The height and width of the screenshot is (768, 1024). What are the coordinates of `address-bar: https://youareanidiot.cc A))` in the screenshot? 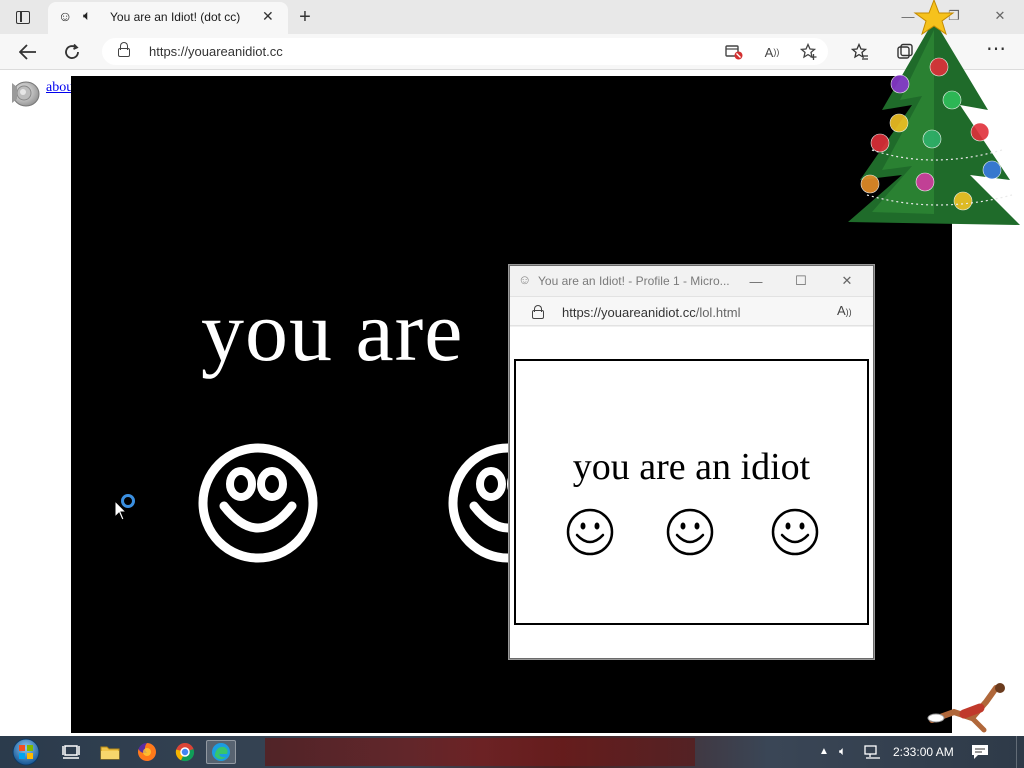 It's located at (465, 51).